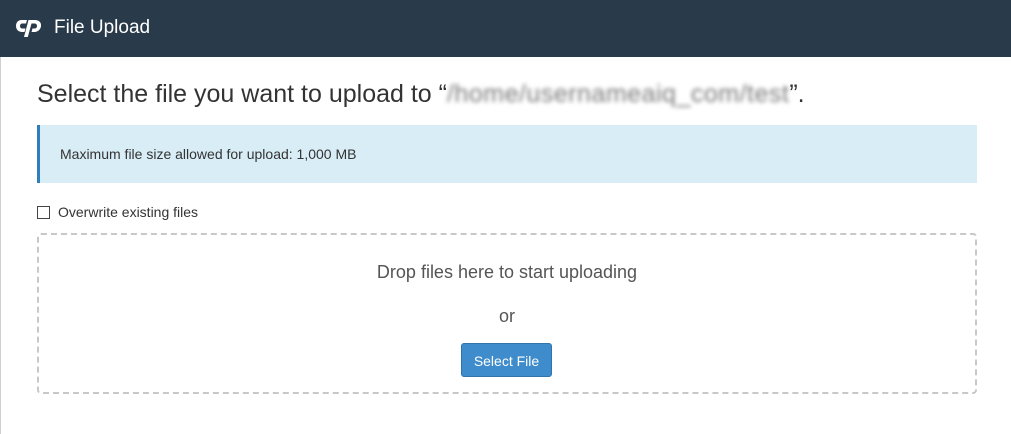 The image size is (1011, 434). I want to click on heading-prefix: Select the file you want to upload to “, so click(242, 94).